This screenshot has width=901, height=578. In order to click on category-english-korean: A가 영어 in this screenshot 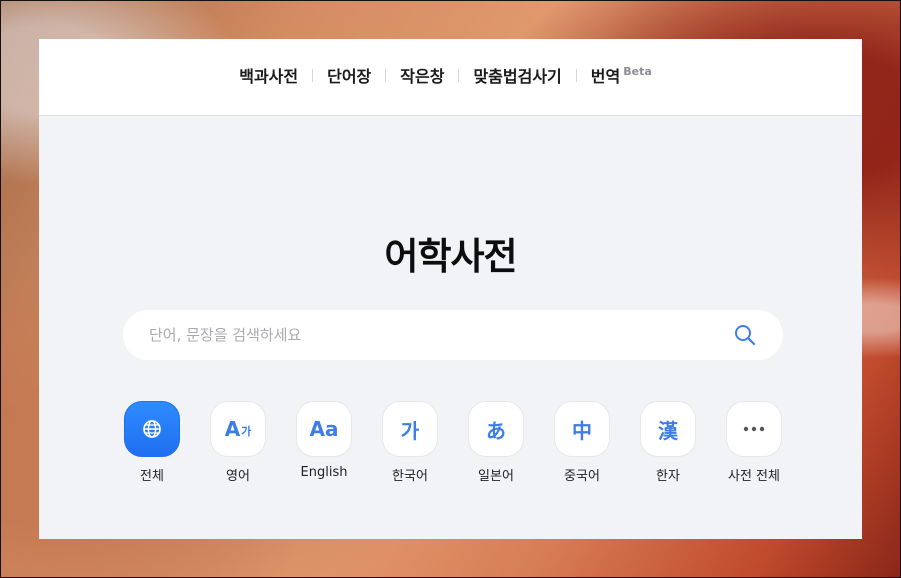, I will do `click(238, 442)`.